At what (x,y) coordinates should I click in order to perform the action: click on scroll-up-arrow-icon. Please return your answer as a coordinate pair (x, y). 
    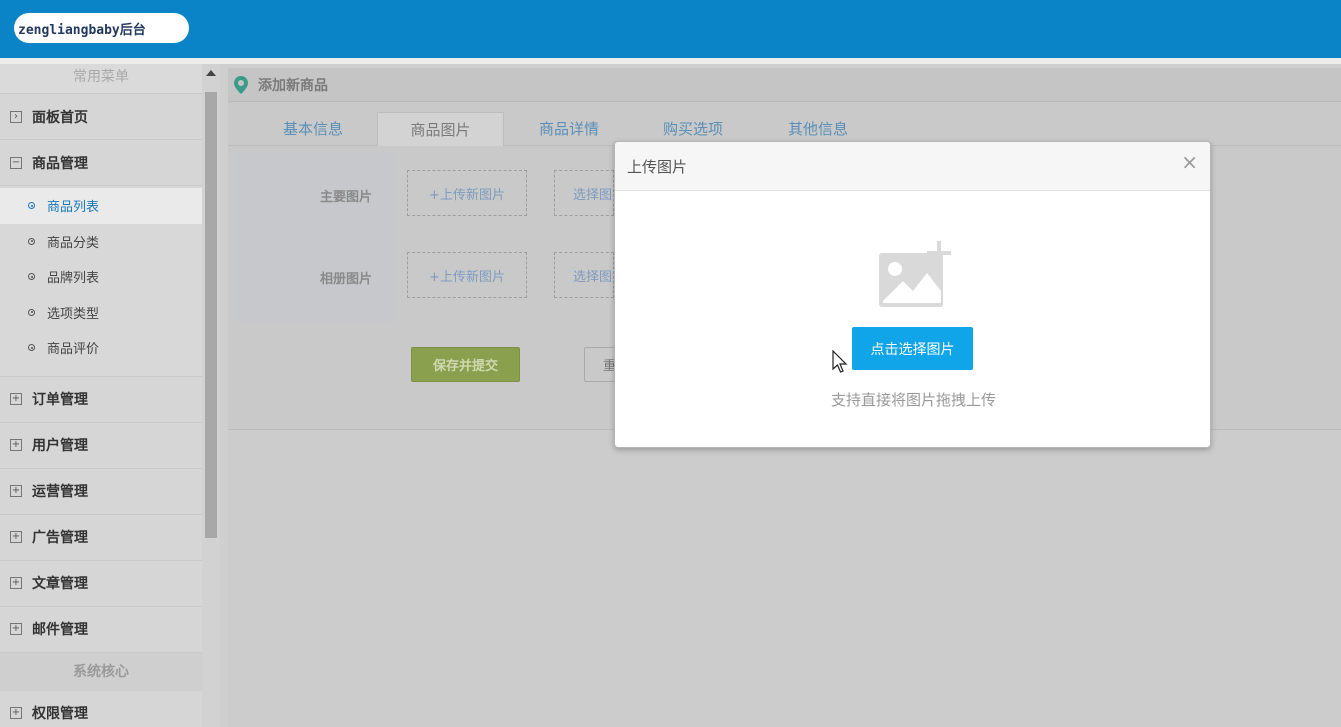
    Looking at the image, I should click on (211, 73).